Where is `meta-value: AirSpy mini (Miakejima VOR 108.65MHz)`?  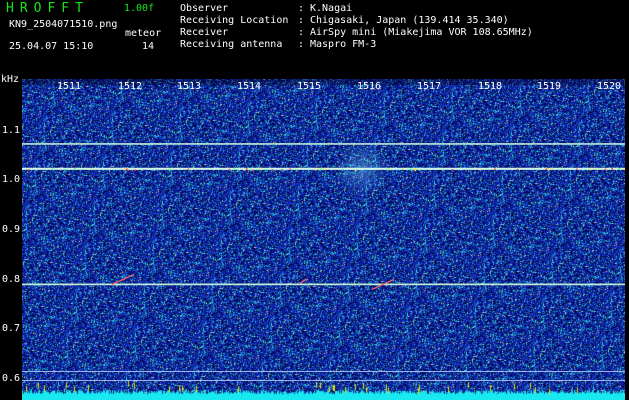
meta-value: AirSpy mini (Miakejima VOR 108.65MHz) is located at coordinates (421, 32).